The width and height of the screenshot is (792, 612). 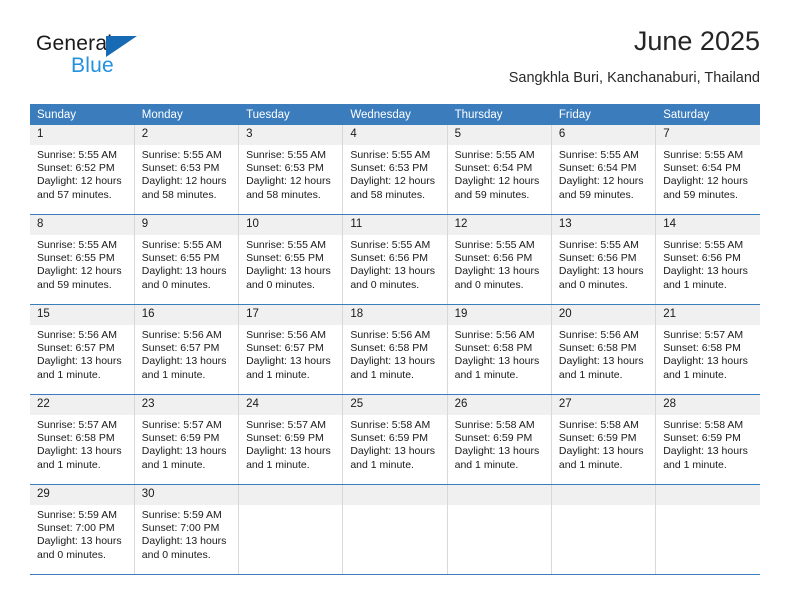 What do you see at coordinates (82, 405) in the screenshot?
I see `day-number: 22` at bounding box center [82, 405].